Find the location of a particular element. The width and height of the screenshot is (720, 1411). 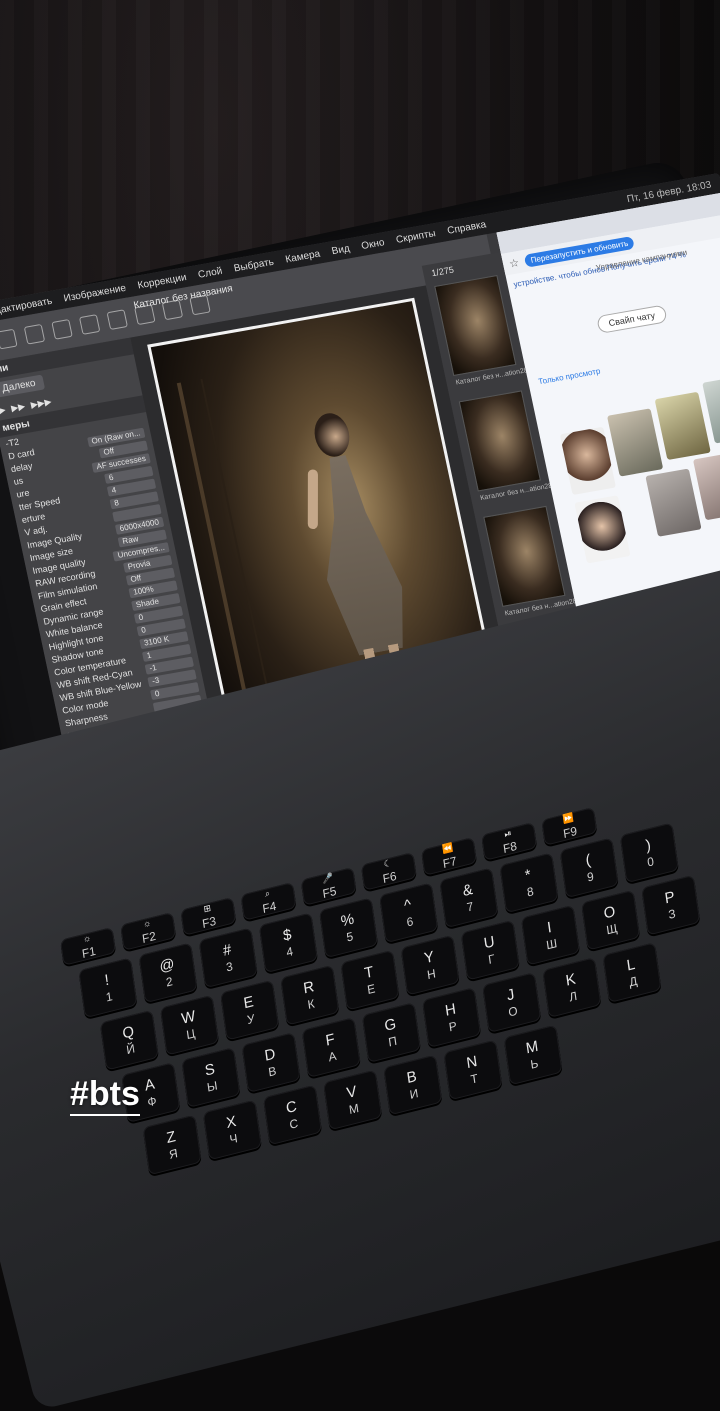

chat-button: Свайп чату is located at coordinates (632, 319).